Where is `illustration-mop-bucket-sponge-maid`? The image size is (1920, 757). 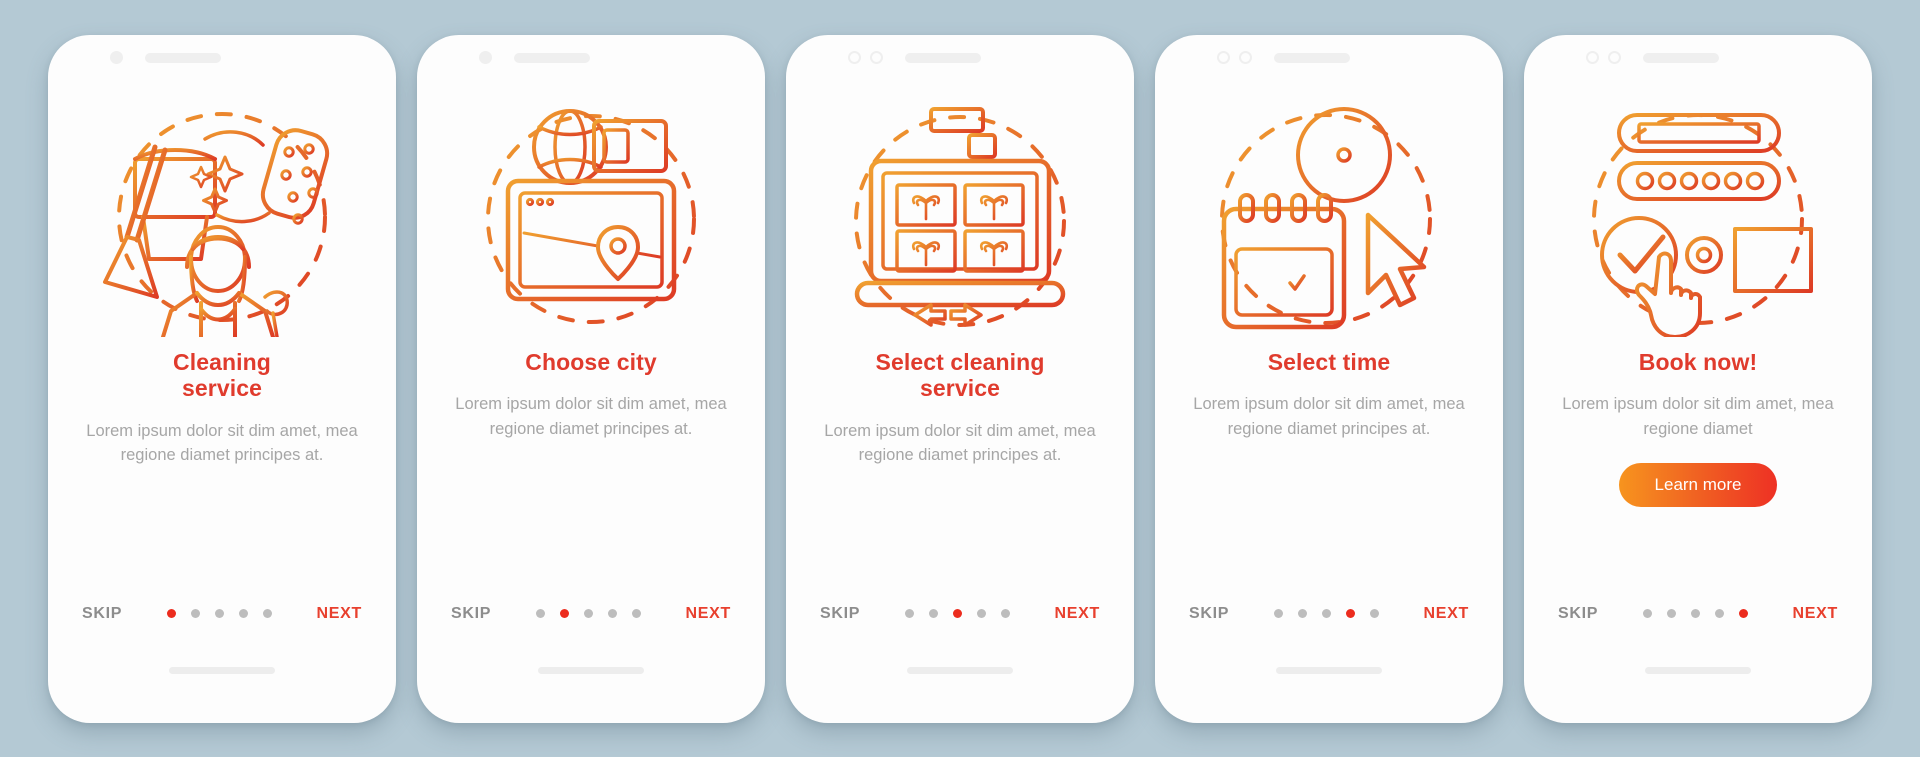
illustration-mop-bucket-sponge-maid is located at coordinates (222, 215).